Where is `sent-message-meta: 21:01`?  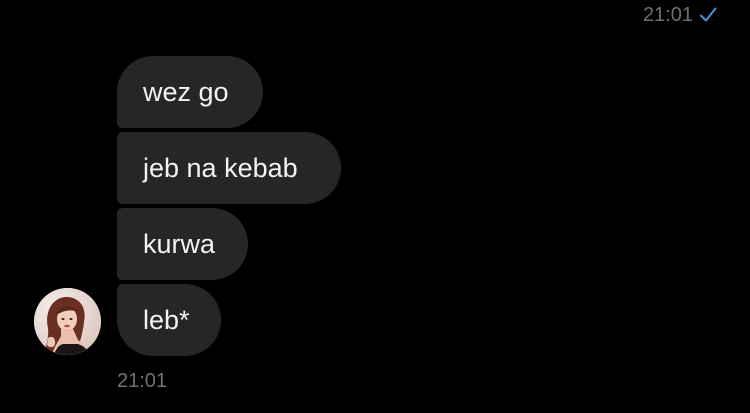
sent-message-meta: 21:01 is located at coordinates (680, 15).